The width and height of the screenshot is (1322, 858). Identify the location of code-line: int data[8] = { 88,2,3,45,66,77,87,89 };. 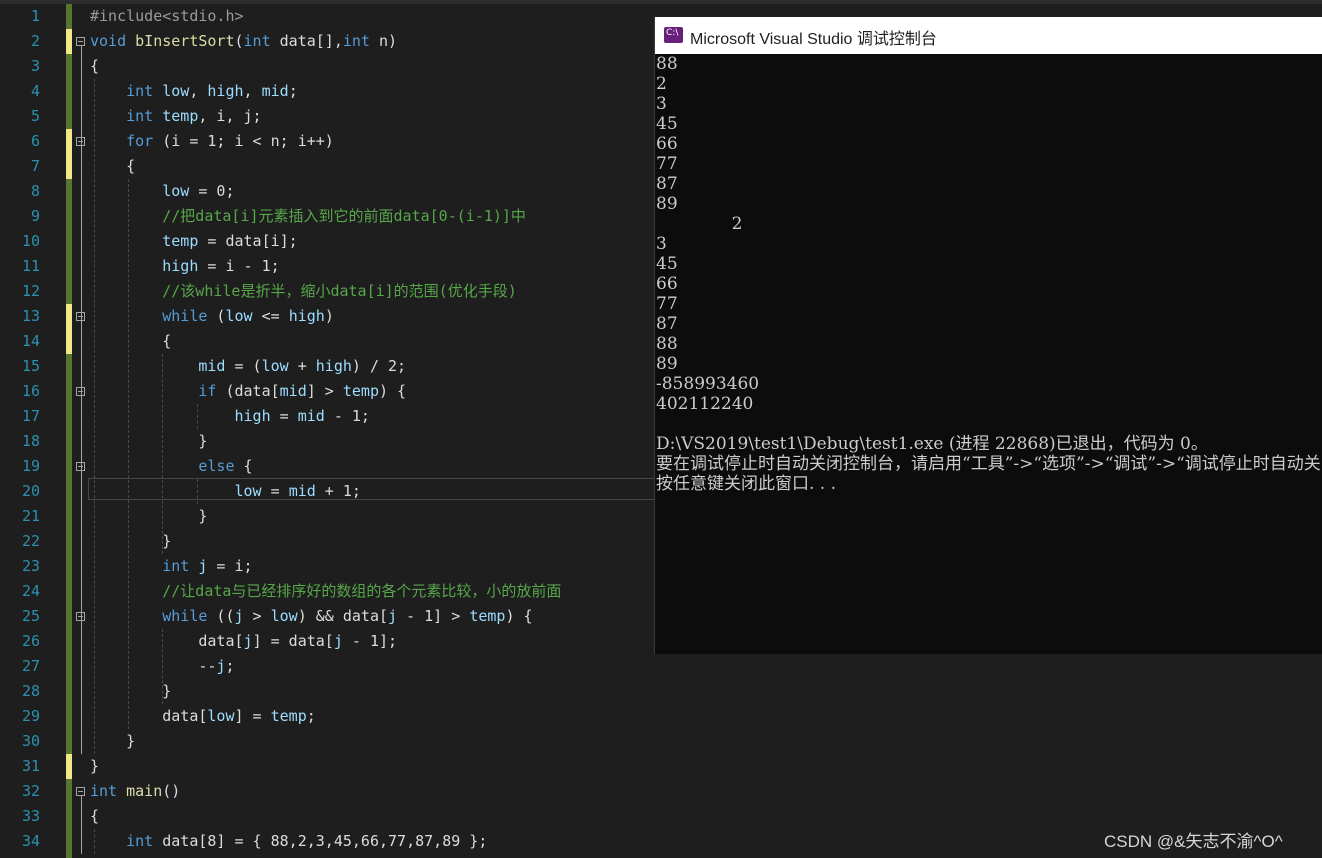
(288, 841).